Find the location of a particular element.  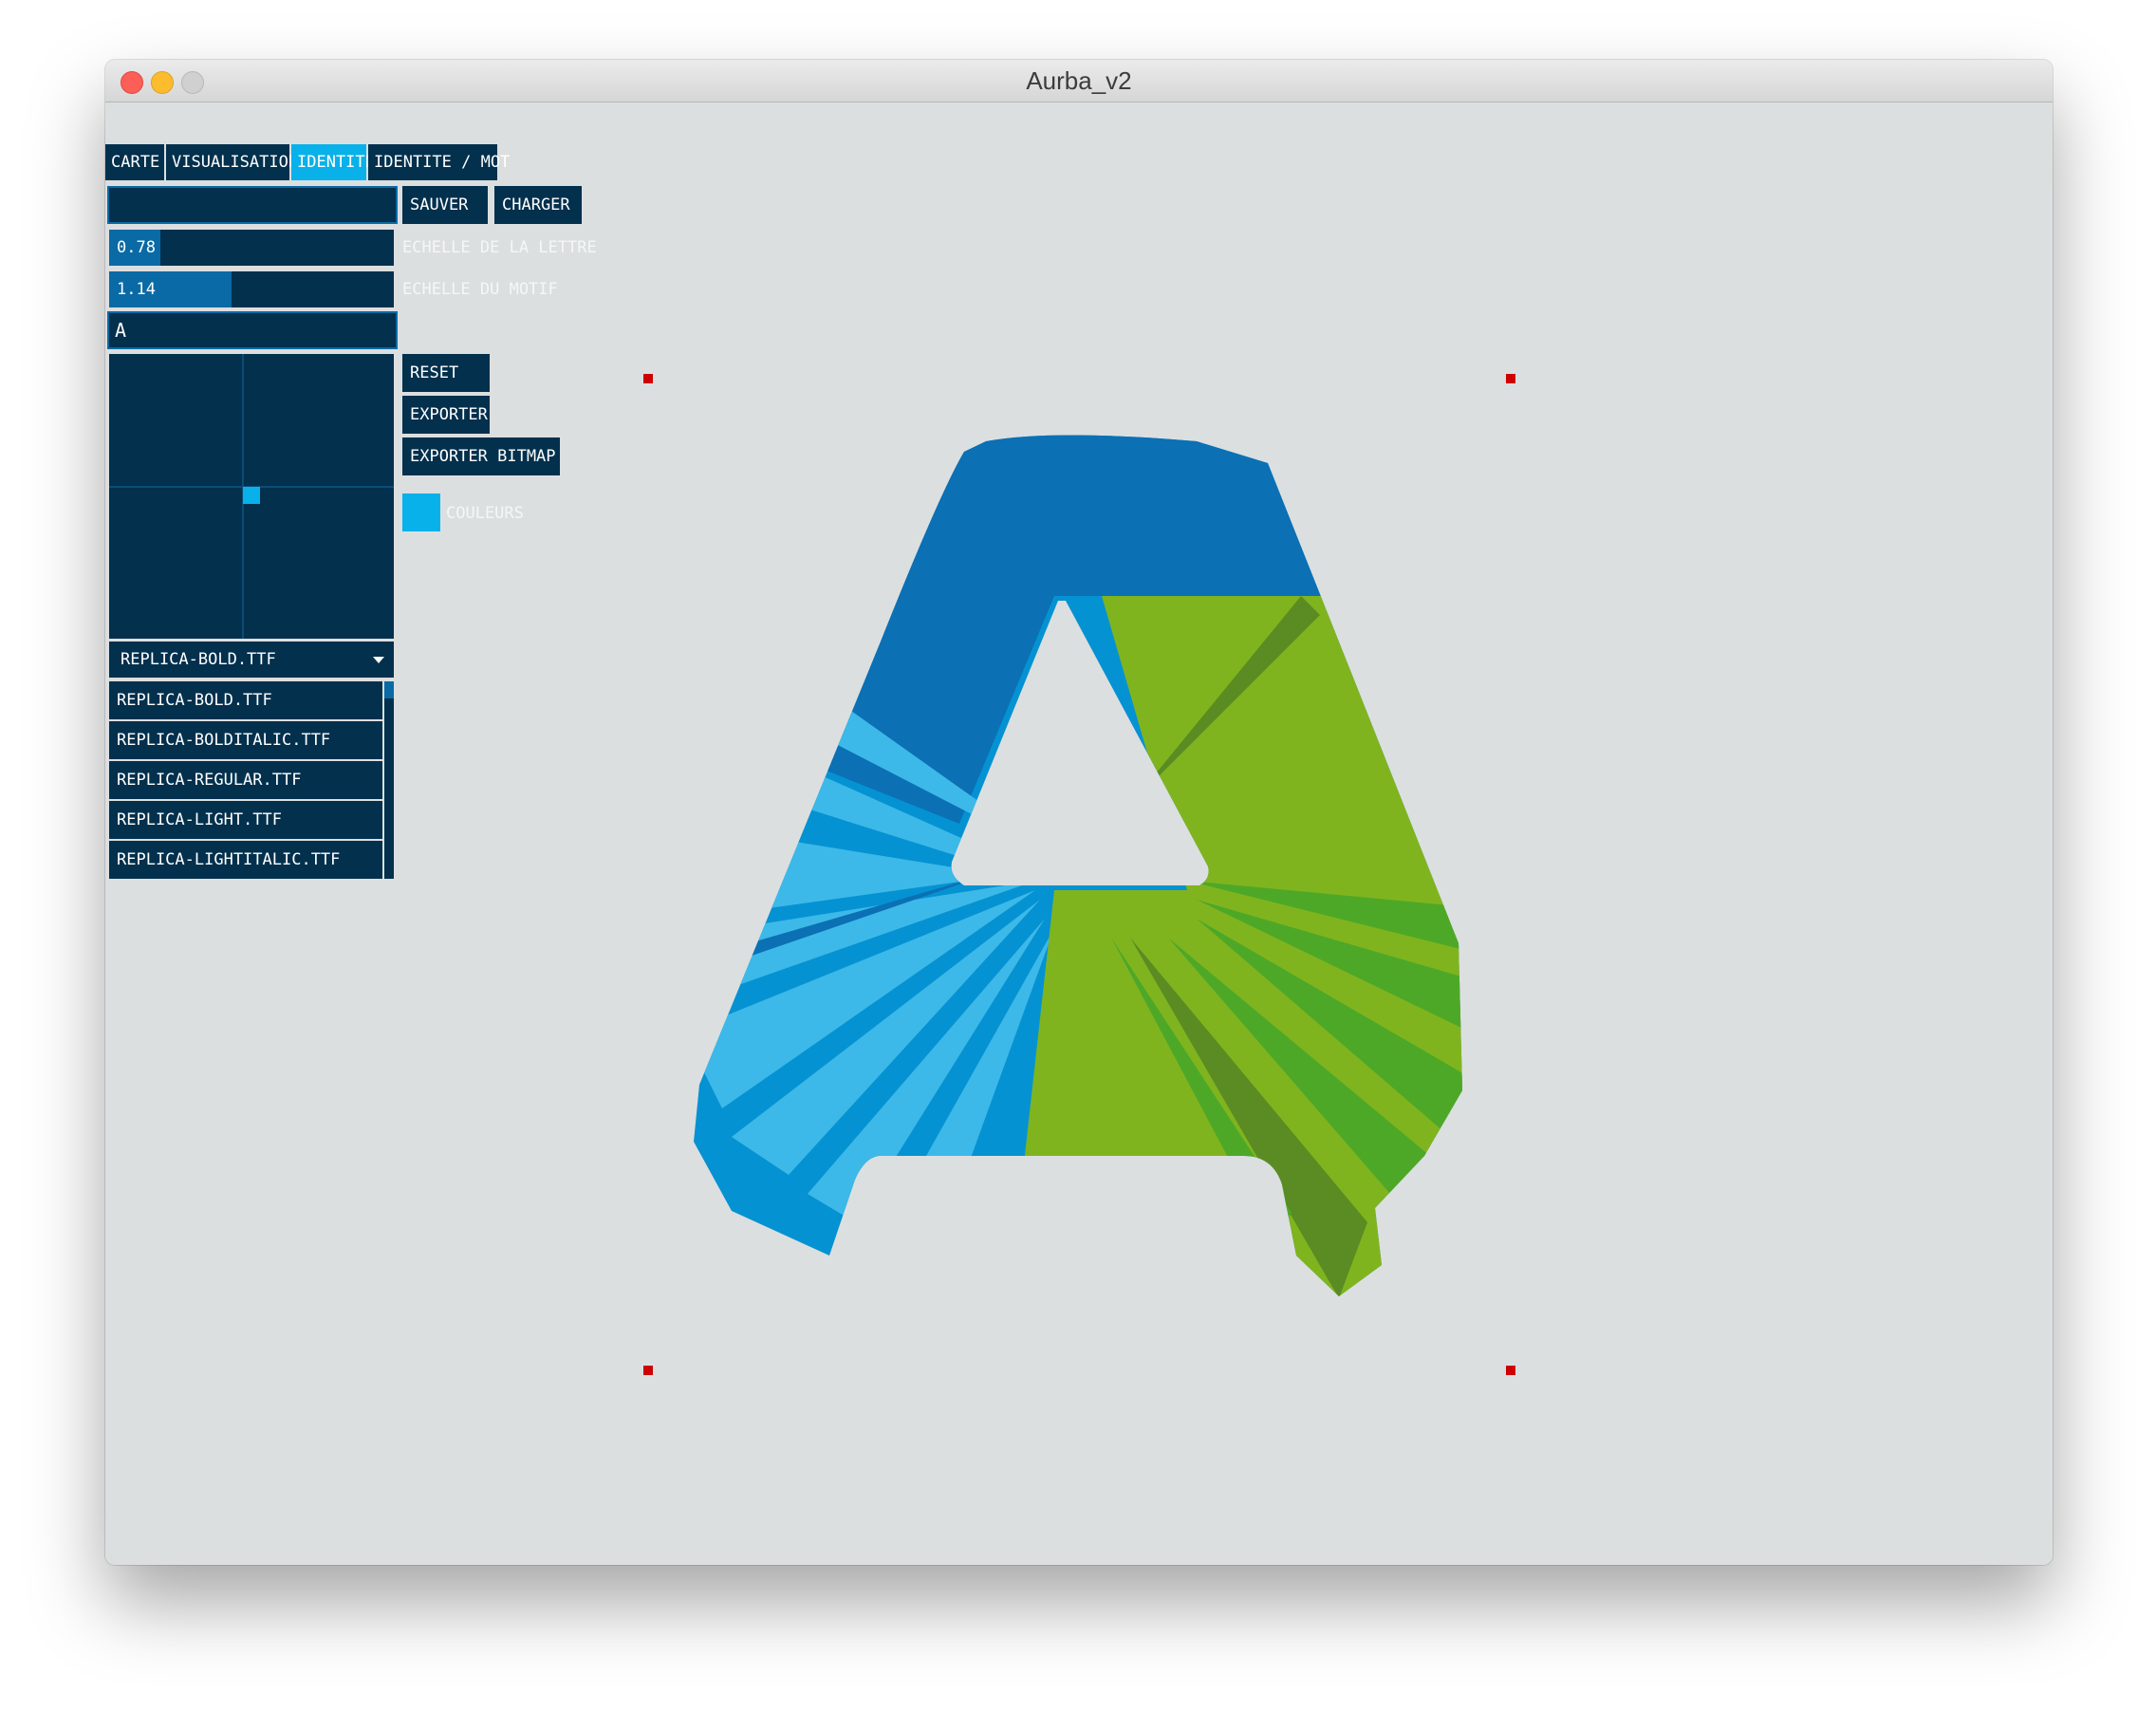

pad-handle is located at coordinates (251, 495).